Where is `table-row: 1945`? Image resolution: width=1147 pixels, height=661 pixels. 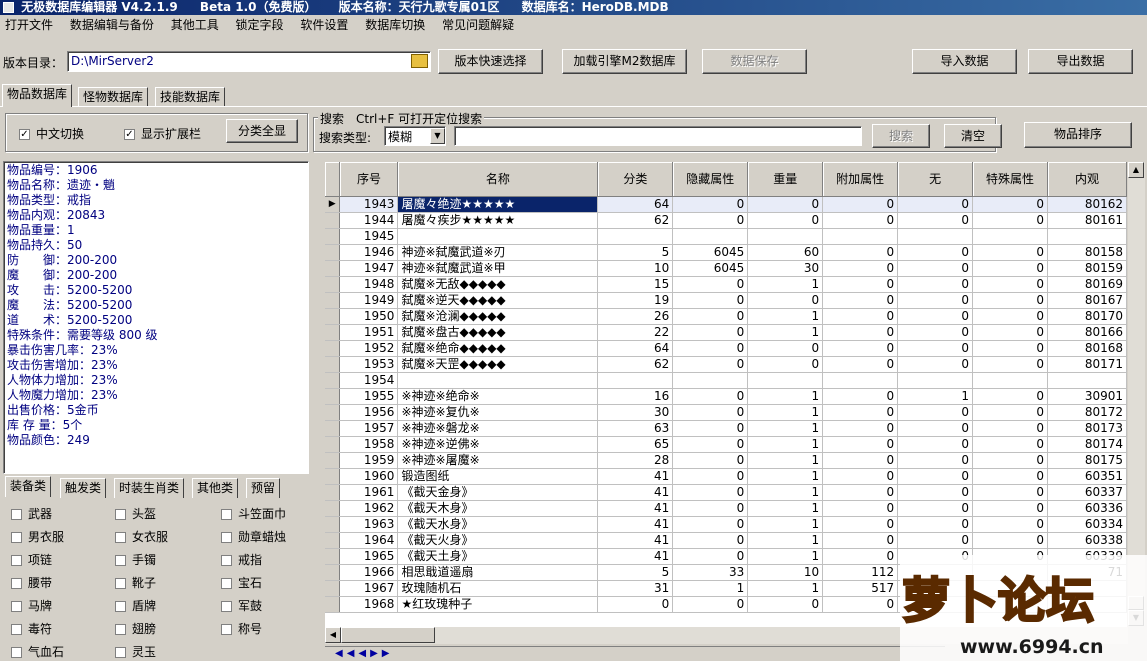 table-row: 1945 is located at coordinates (726, 236).